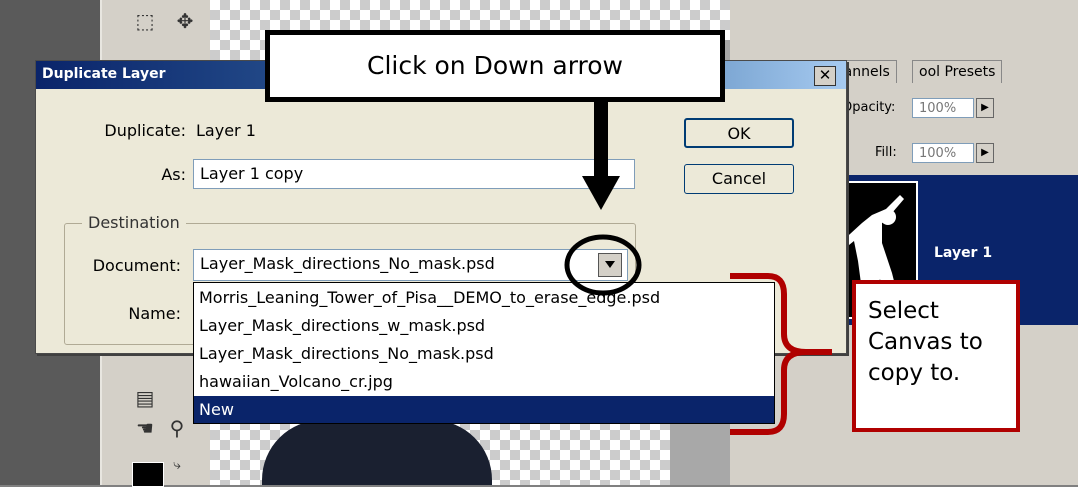 This screenshot has width=1078, height=487. Describe the element at coordinates (601, 156) in the screenshot. I see `down-arrow-icon` at that location.